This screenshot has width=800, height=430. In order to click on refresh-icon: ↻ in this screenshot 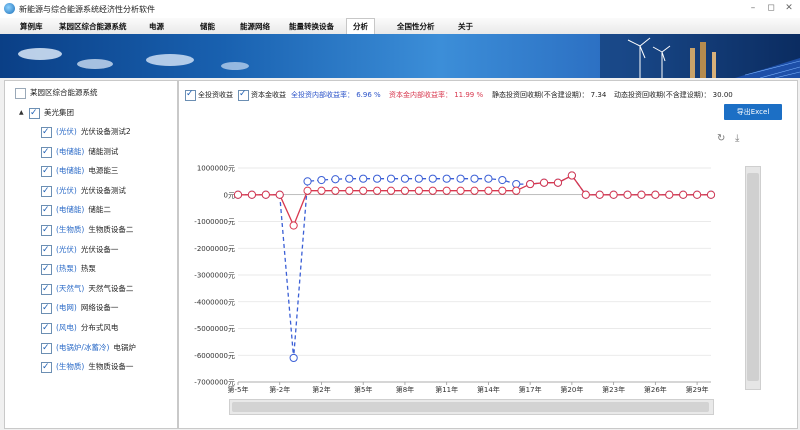, I will do `click(721, 138)`.